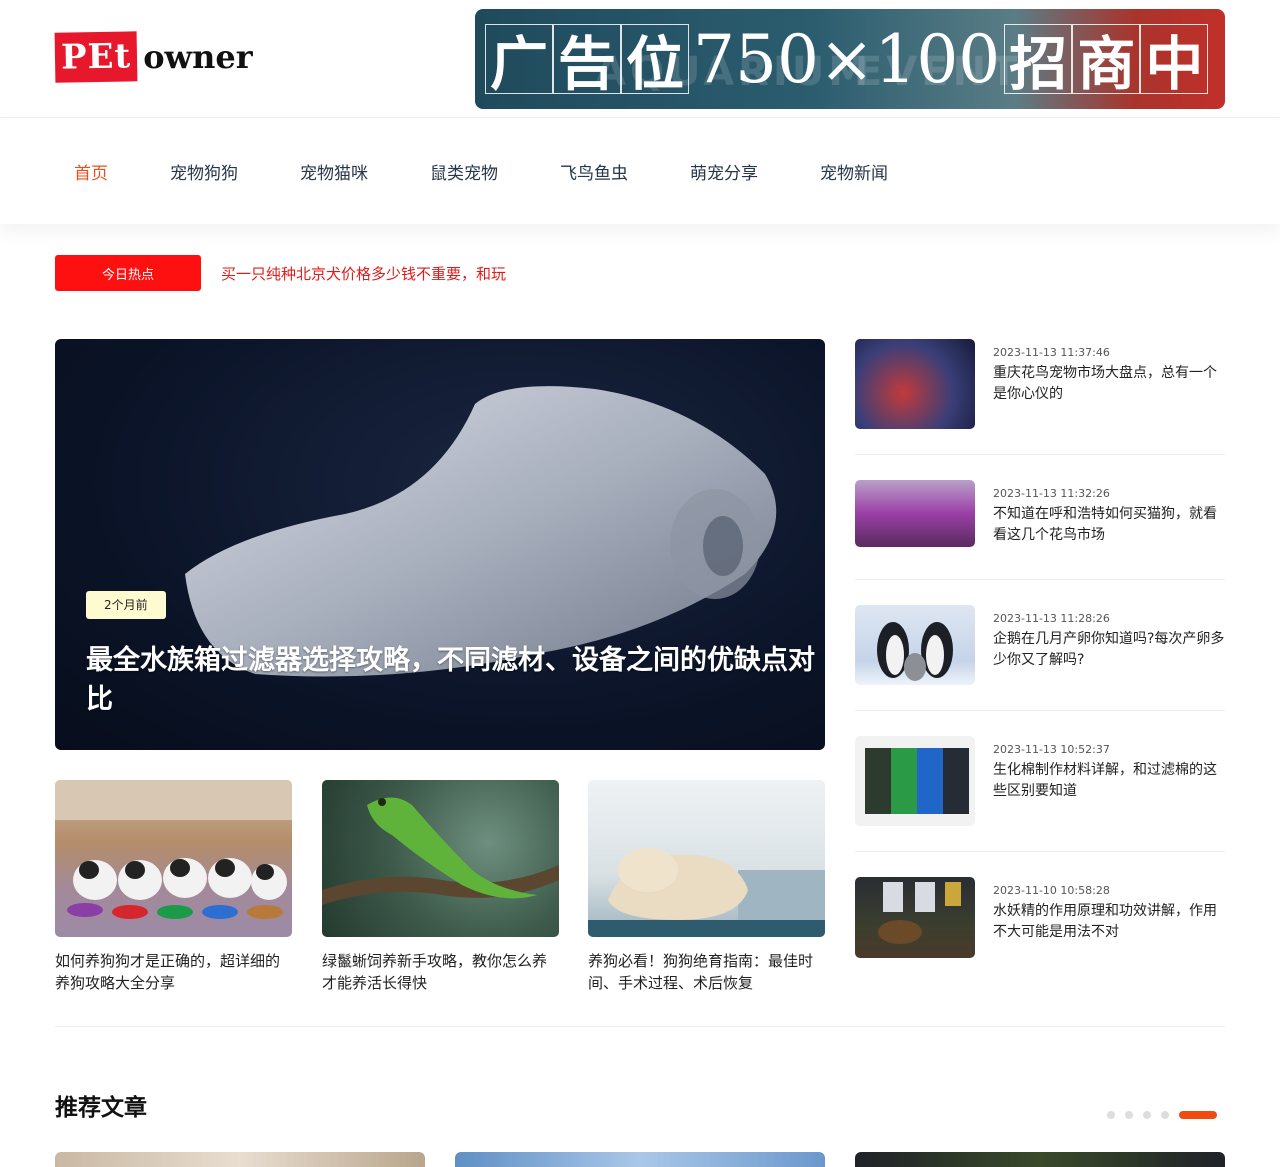  Describe the element at coordinates (101, 171) in the screenshot. I see `nav-item-home: 首页` at that location.